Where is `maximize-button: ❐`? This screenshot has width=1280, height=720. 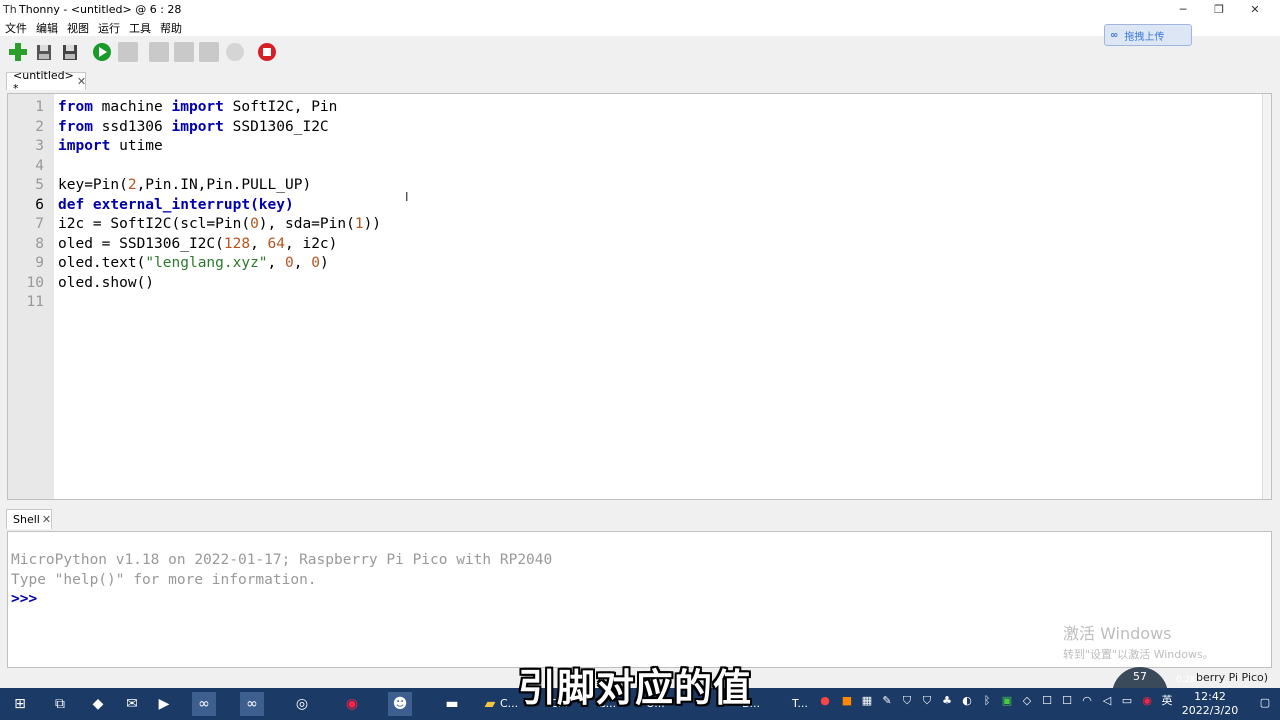
maximize-button: ❐ is located at coordinates (1219, 9).